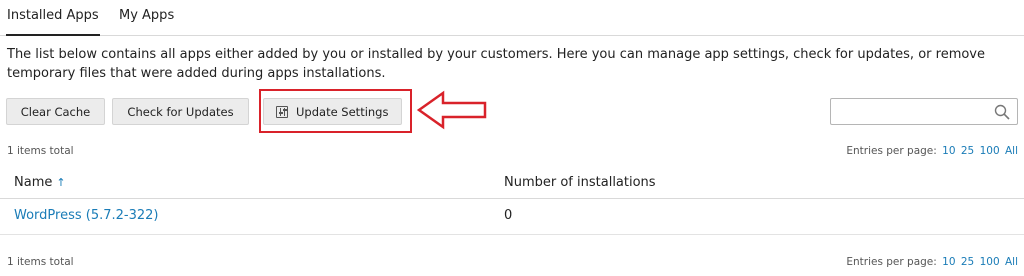 This screenshot has width=1024, height=276. What do you see at coordinates (40, 151) in the screenshot?
I see `items-total-top: 1 items total` at bounding box center [40, 151].